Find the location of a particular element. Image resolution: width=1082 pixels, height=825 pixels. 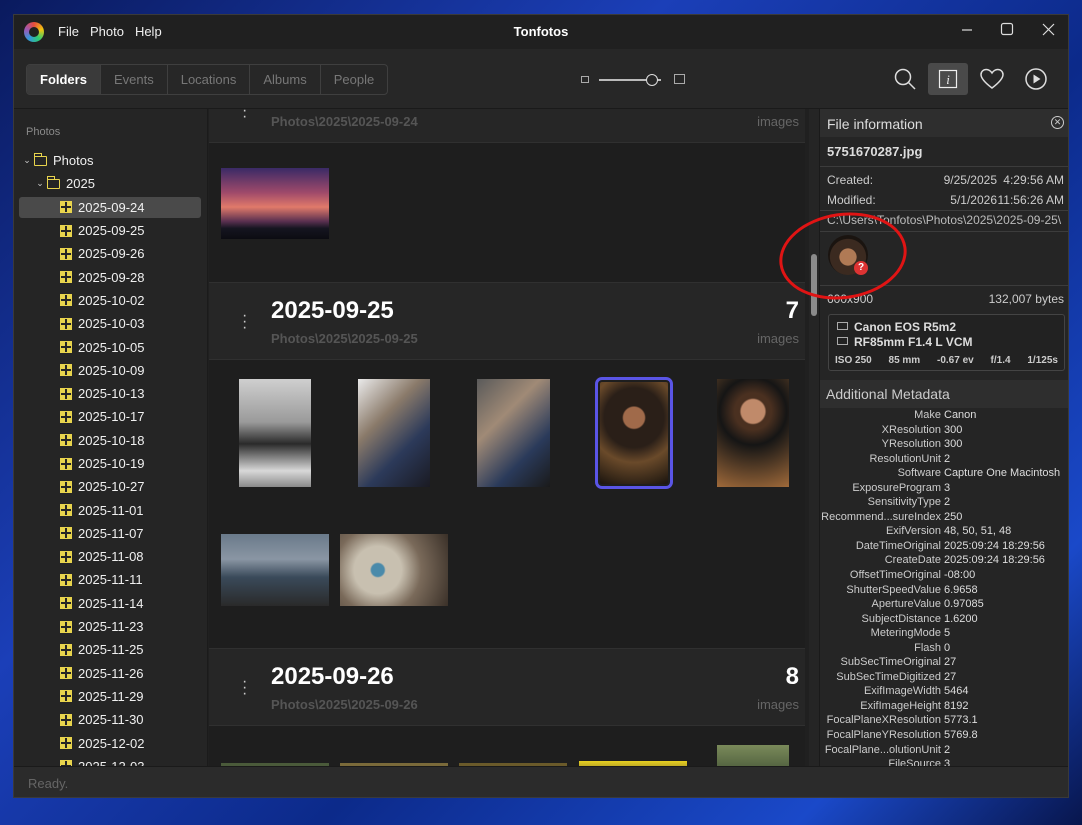

tree-item-2025-10-17: 2025-10-17 is located at coordinates (110, 416).